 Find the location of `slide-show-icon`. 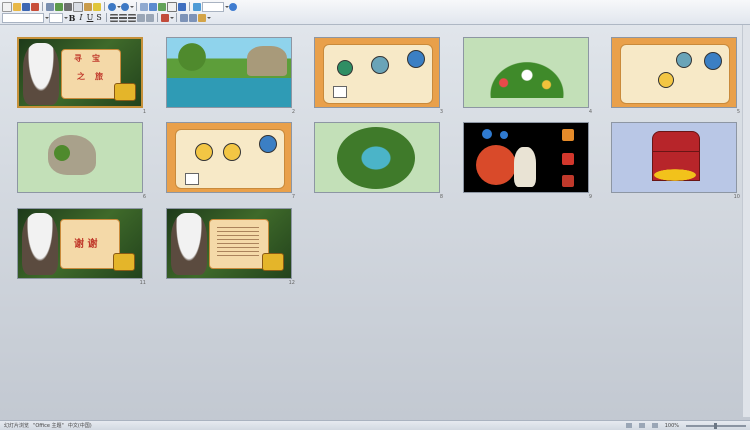

slide-show-icon is located at coordinates (202, 17).